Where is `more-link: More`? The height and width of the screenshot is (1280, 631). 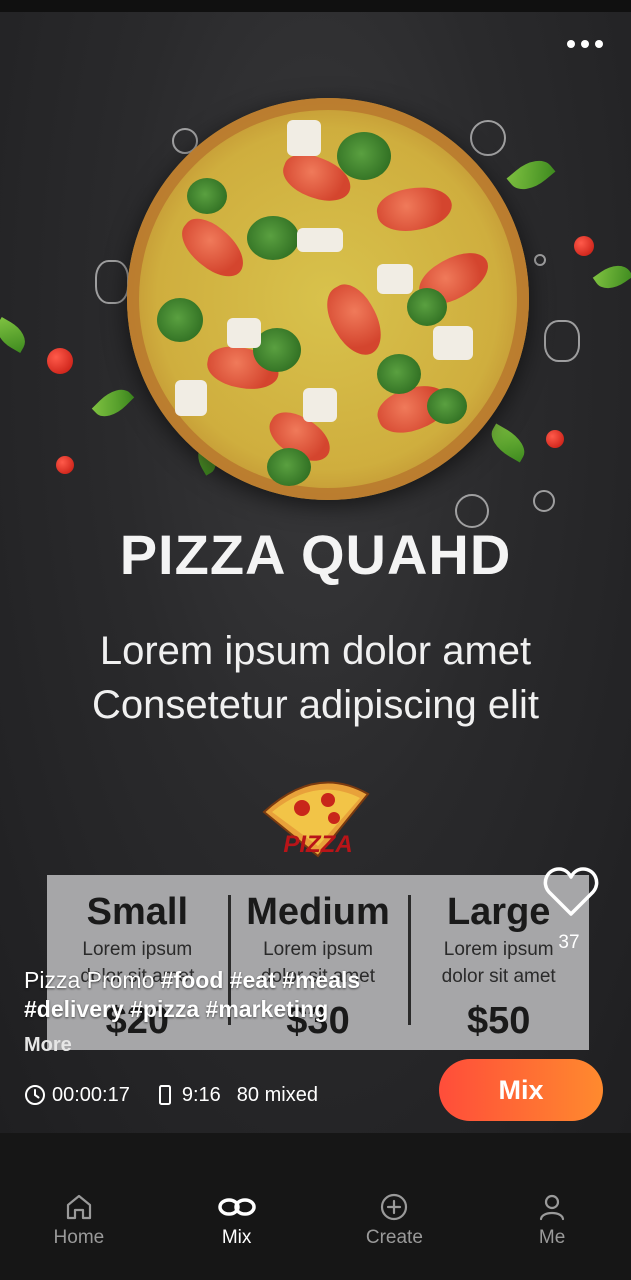 more-link: More is located at coordinates (48, 1045).